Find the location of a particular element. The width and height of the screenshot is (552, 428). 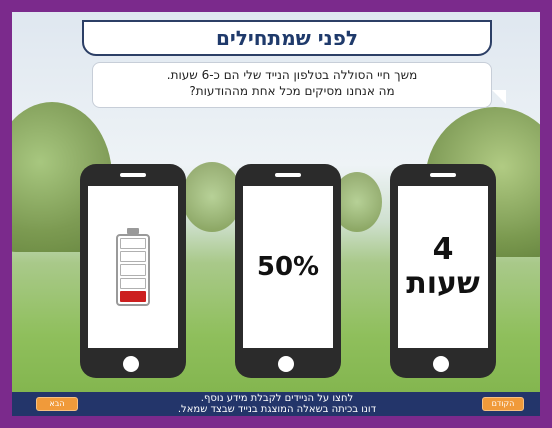

battery-icon is located at coordinates (133, 267).